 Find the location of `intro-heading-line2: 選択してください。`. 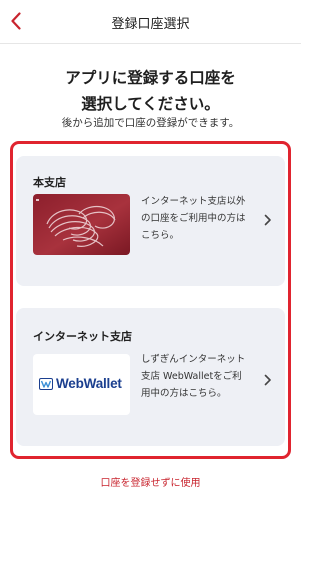

intro-heading-line2: 選択してください。 is located at coordinates (150, 104).